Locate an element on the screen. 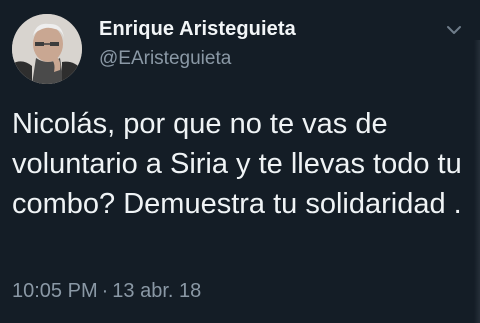  avatar is located at coordinates (47, 49).